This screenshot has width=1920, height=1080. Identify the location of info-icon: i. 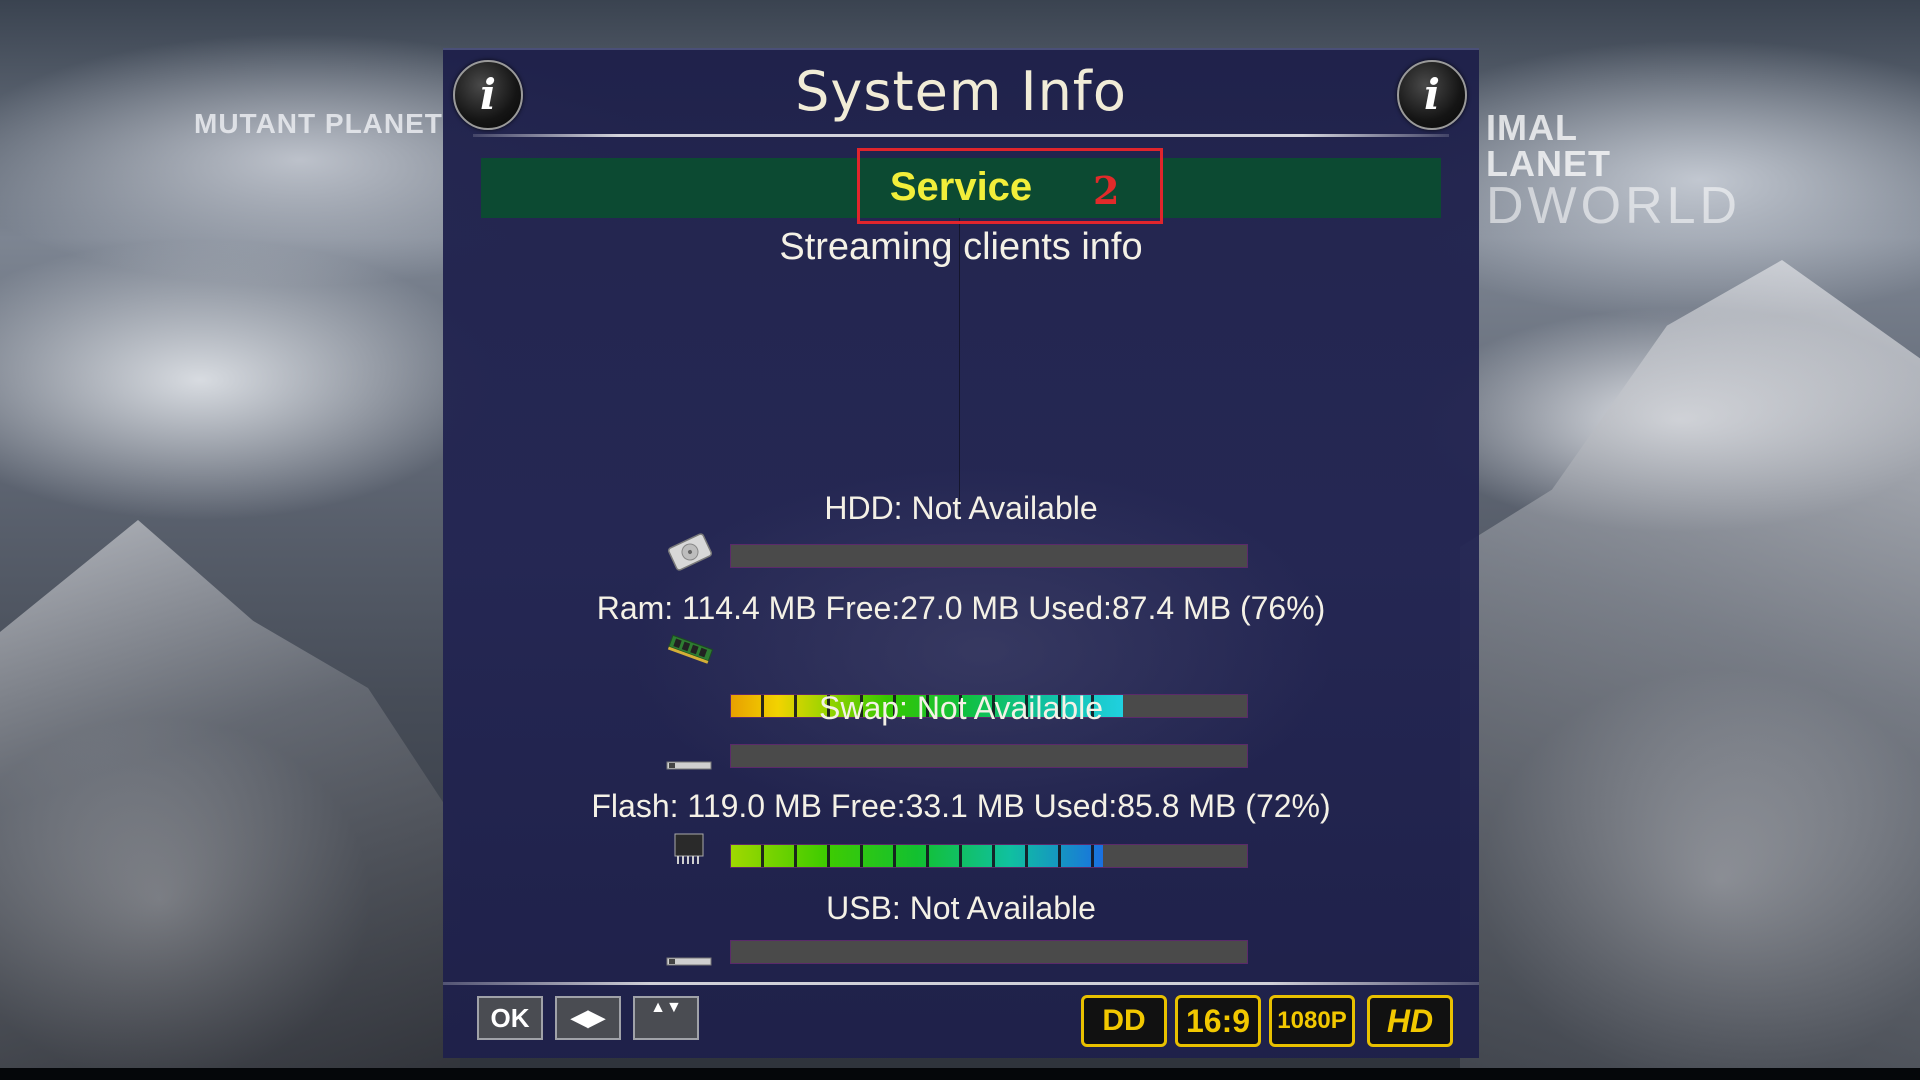
(1432, 94).